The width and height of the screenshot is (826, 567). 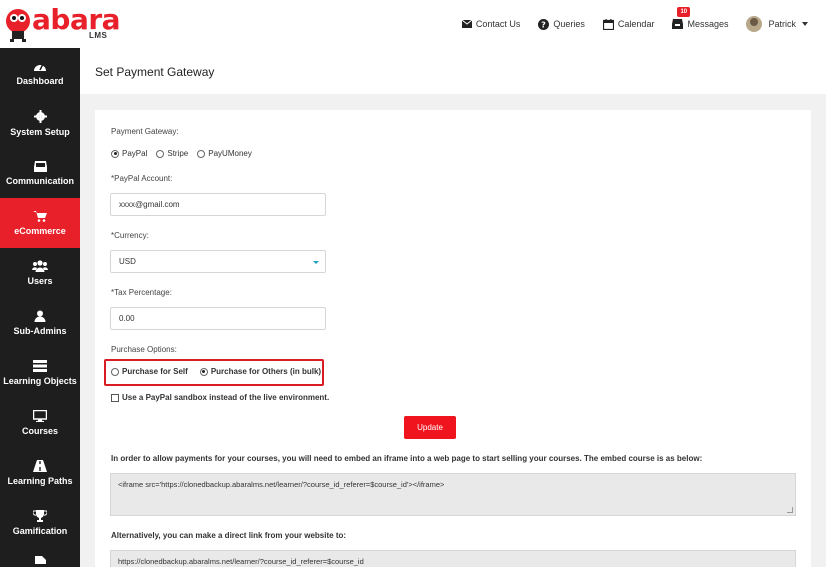 I want to click on purchase-options-label: Purchase Options:, so click(x=144, y=349).